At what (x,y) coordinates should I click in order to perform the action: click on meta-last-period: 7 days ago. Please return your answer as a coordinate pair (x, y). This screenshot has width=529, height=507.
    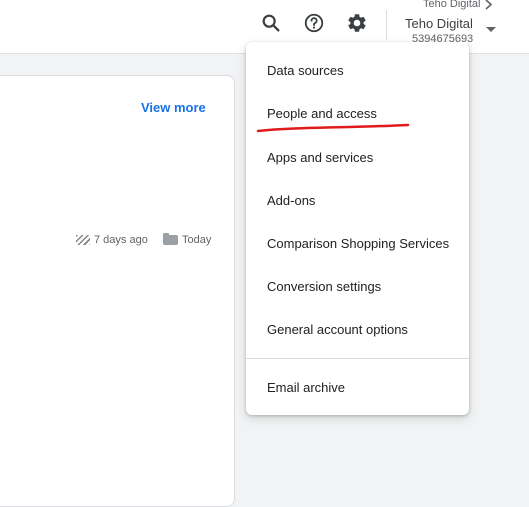
    Looking at the image, I should click on (112, 240).